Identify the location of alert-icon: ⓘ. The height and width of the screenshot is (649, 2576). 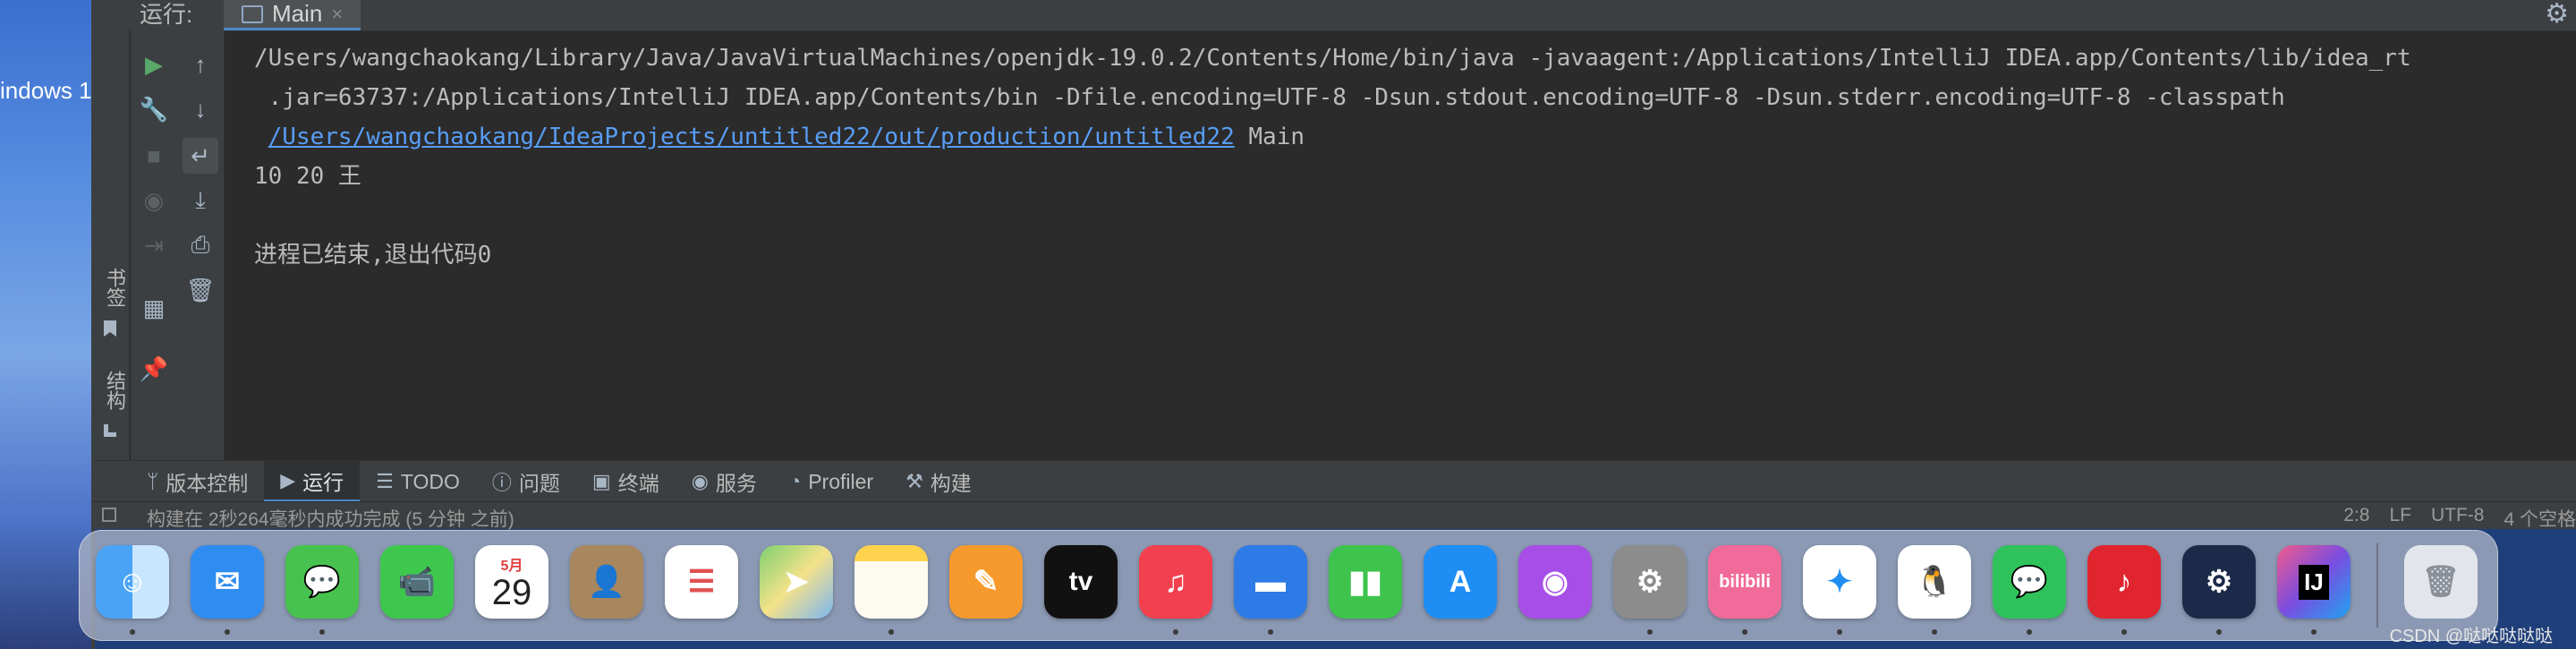
(501, 483).